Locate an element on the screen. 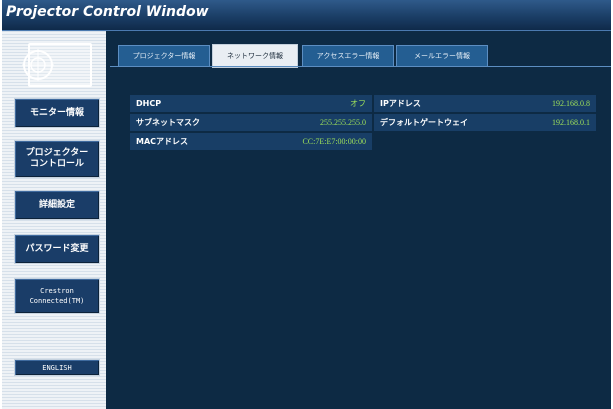  gateway-label: デフォルトゲートウェイ is located at coordinates (424, 122).